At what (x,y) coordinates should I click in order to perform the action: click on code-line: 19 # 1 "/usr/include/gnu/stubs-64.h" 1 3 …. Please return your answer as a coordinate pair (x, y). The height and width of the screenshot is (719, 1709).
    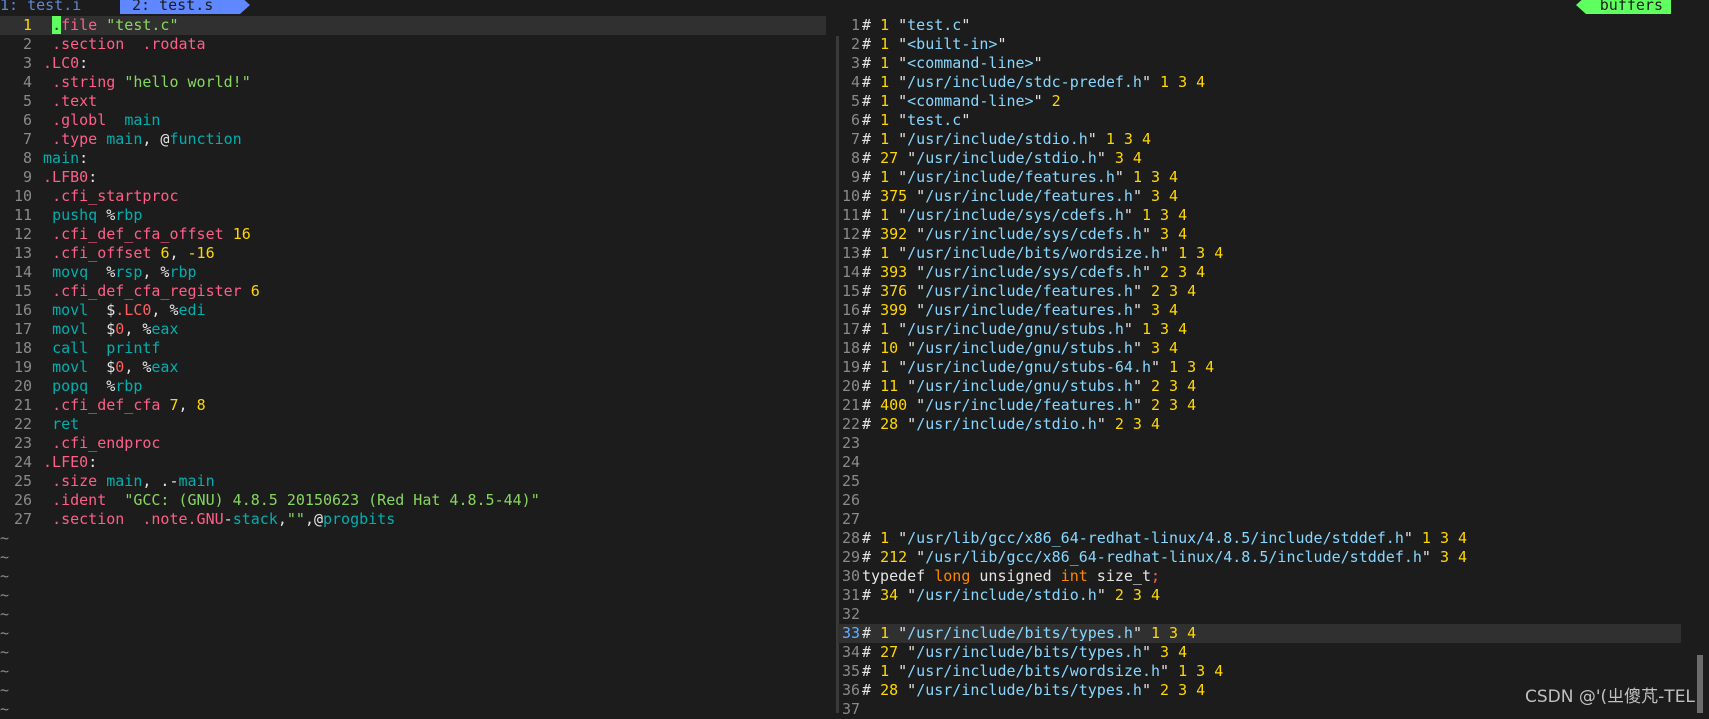
    Looking at the image, I should click on (1259, 367).